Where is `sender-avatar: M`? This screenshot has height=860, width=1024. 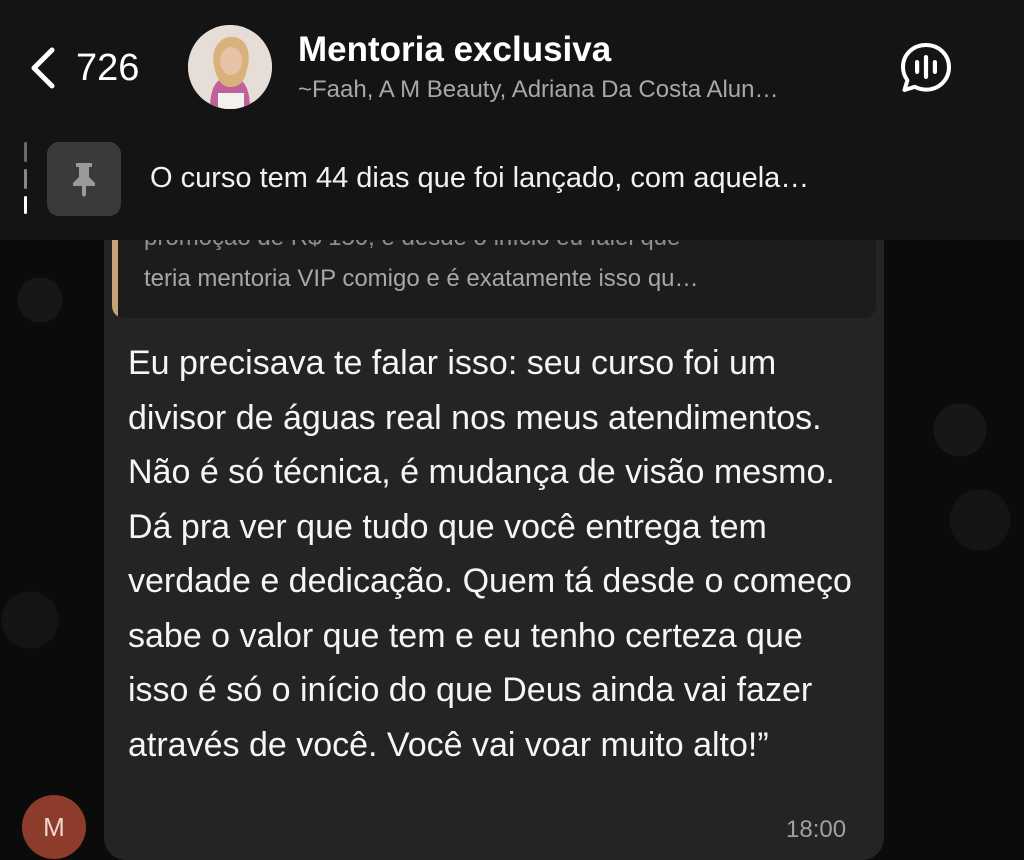 sender-avatar: M is located at coordinates (54, 827).